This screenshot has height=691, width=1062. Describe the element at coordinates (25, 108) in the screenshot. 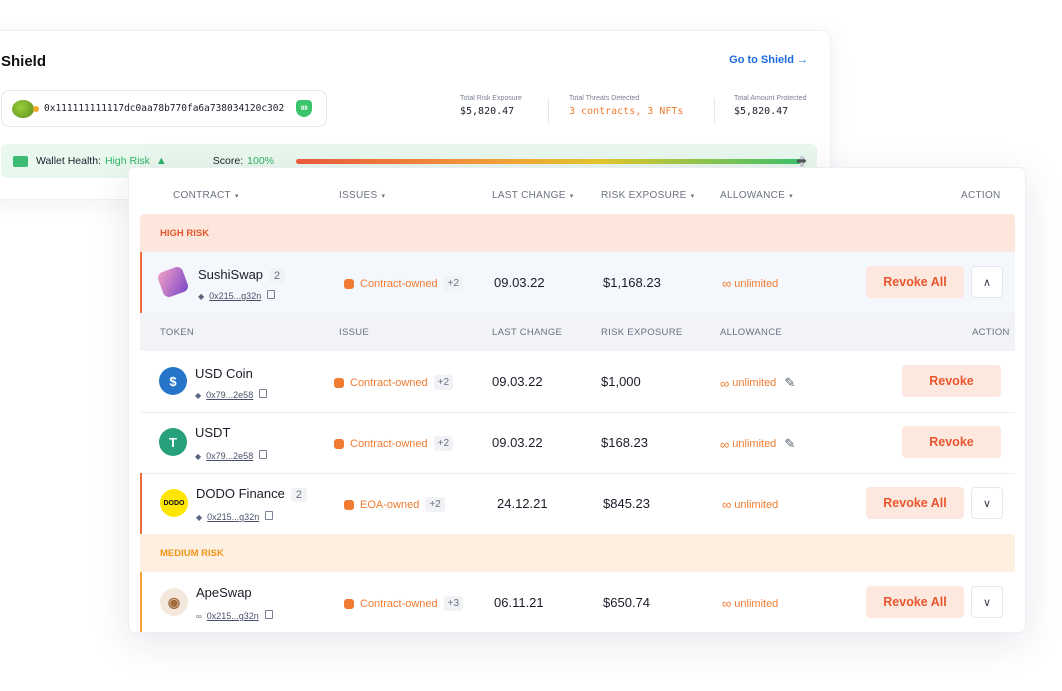

I see `avatar` at that location.